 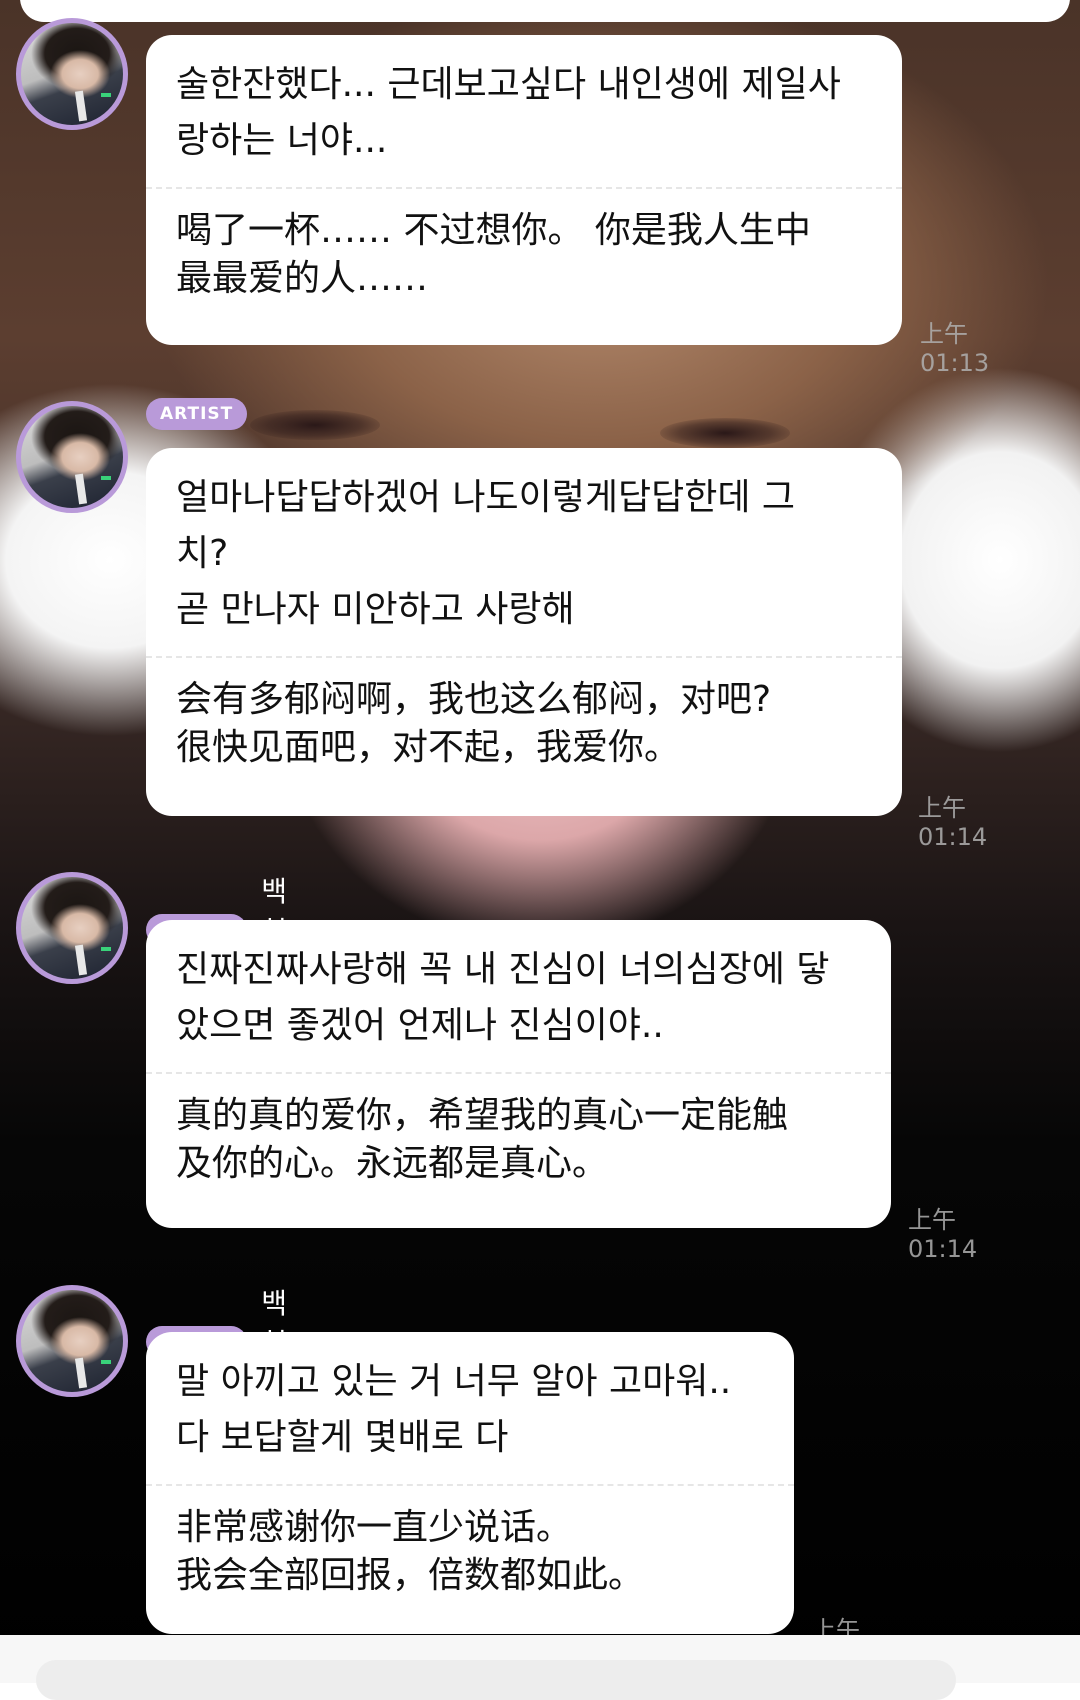 I want to click on background-eye-right, so click(x=725, y=433).